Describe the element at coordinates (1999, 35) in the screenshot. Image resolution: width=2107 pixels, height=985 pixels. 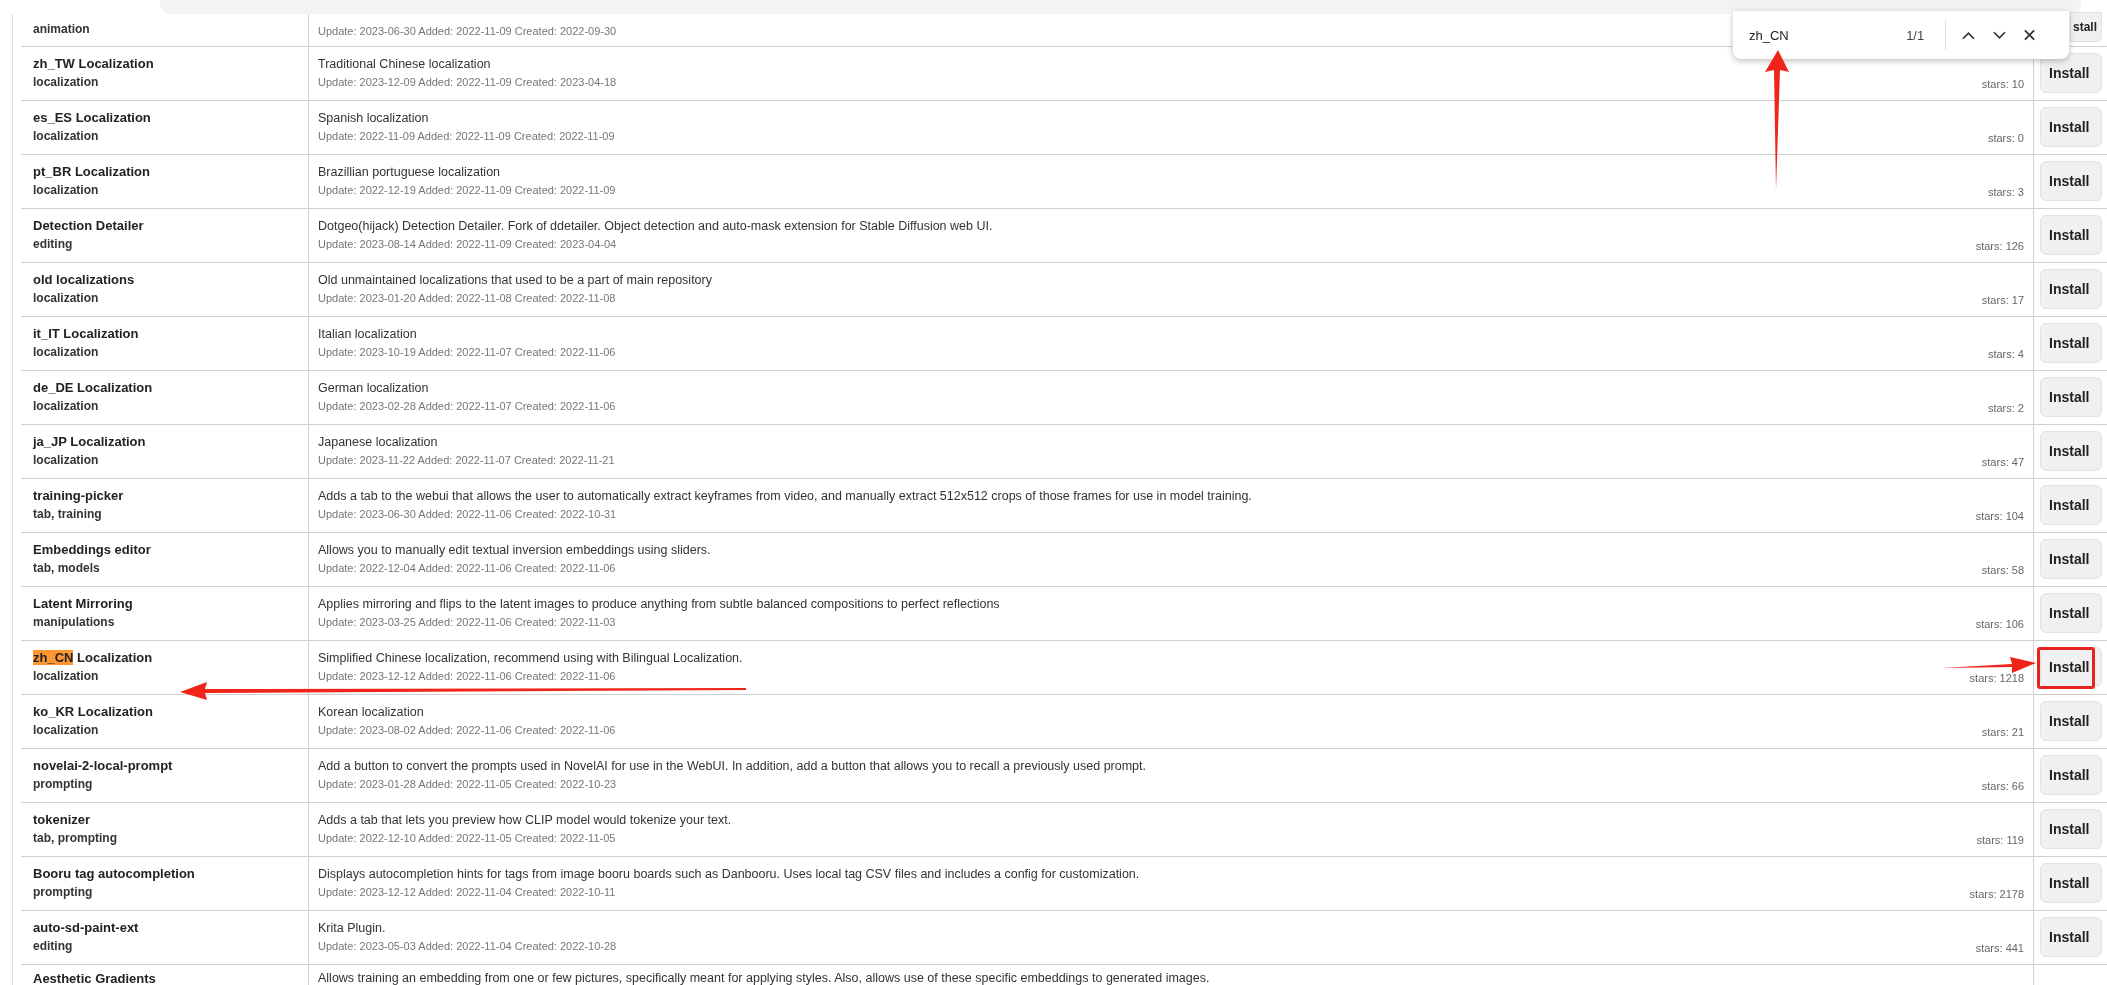
I see `chevron-down-icon` at that location.